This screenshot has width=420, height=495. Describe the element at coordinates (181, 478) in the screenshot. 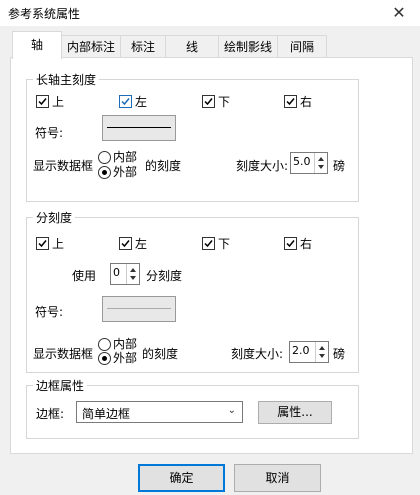

I see `ok-button: 确定` at that location.